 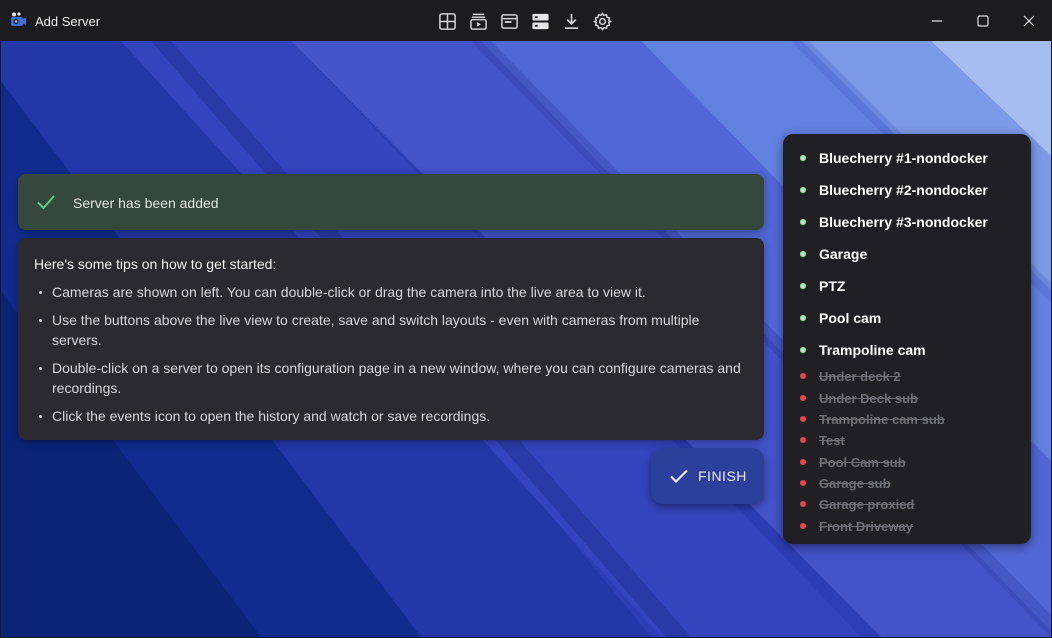 I want to click on maximize-button, so click(x=983, y=20).